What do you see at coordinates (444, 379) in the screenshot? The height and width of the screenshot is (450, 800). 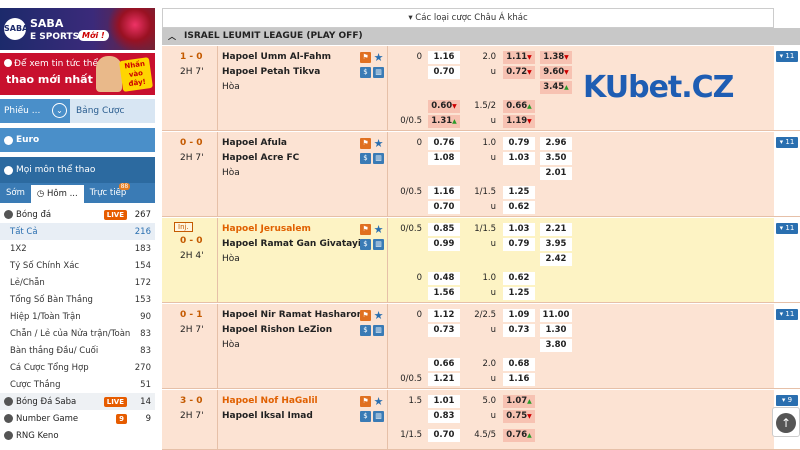 I see `handicap-away-odds-2: 1.21` at bounding box center [444, 379].